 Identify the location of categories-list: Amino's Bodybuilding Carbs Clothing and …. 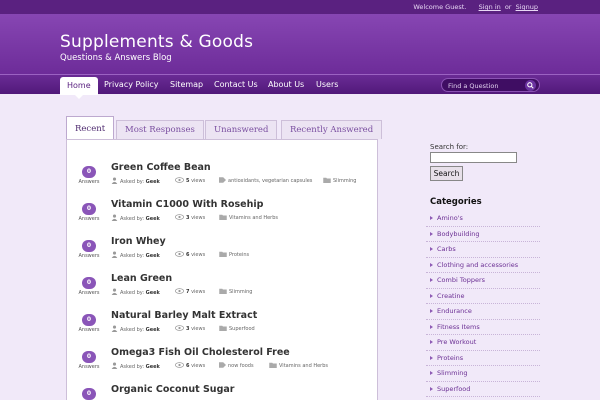
(483, 304).